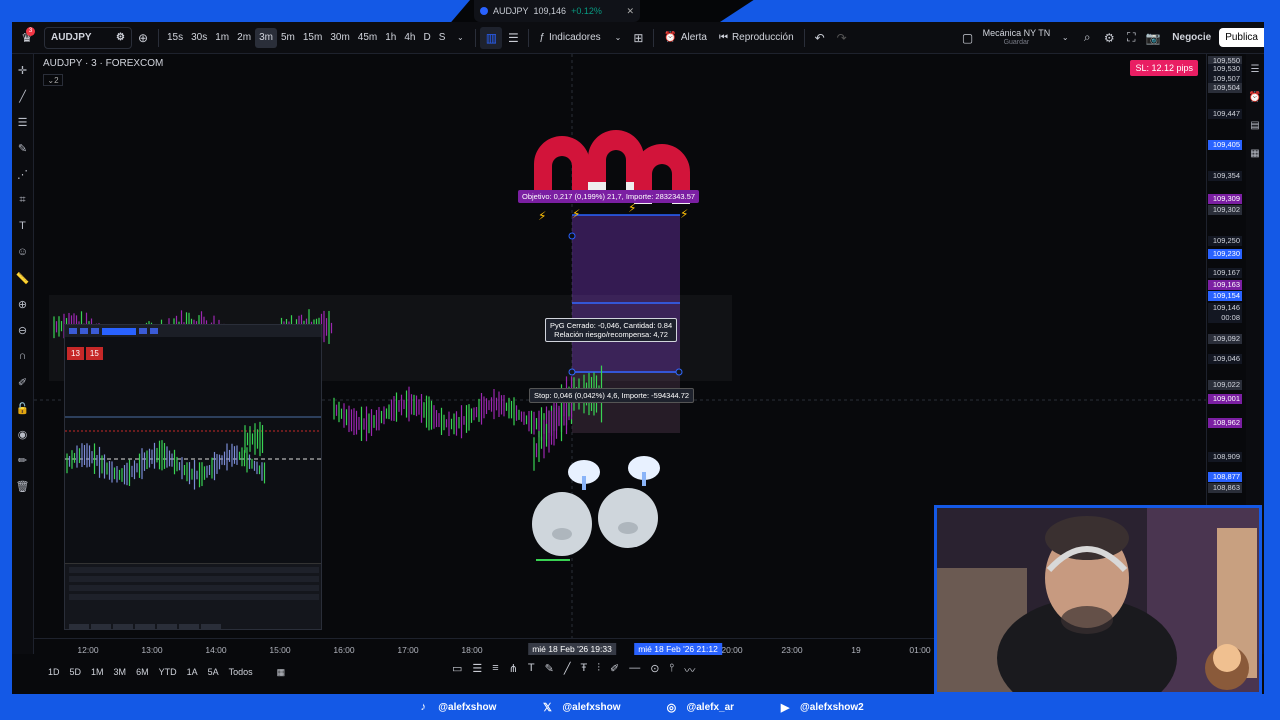 This screenshot has height=720, width=1280. Describe the element at coordinates (142, 672) in the screenshot. I see `range-6m: 6M` at that location.